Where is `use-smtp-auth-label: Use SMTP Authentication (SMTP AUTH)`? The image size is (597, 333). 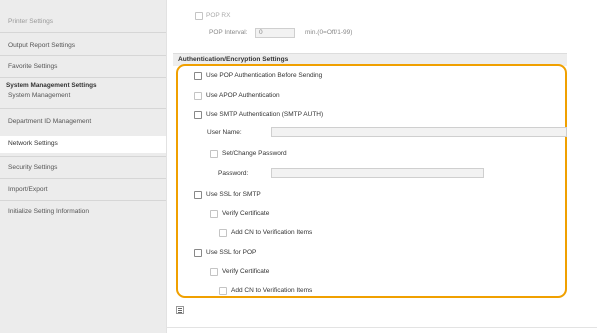 use-smtp-auth-label: Use SMTP Authentication (SMTP AUTH) is located at coordinates (265, 114).